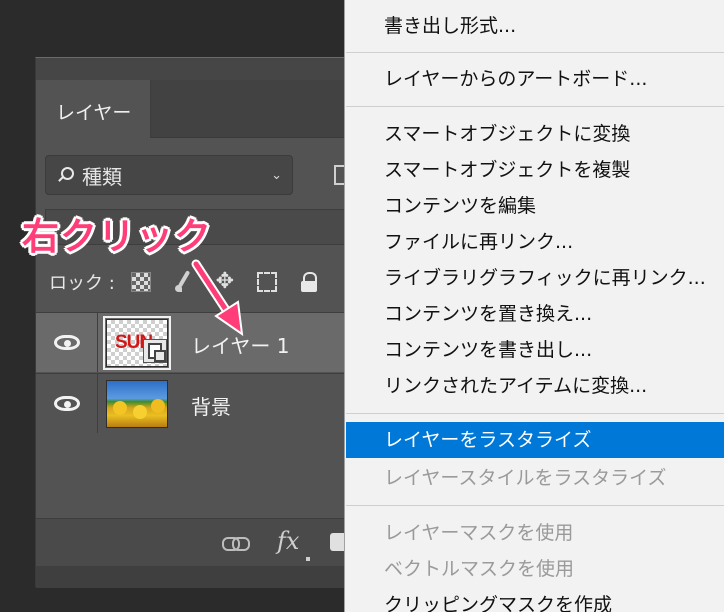  What do you see at coordinates (479, 533) in the screenshot?
I see `menu-item-enable-layer-mask: レイヤーマスクを使用` at bounding box center [479, 533].